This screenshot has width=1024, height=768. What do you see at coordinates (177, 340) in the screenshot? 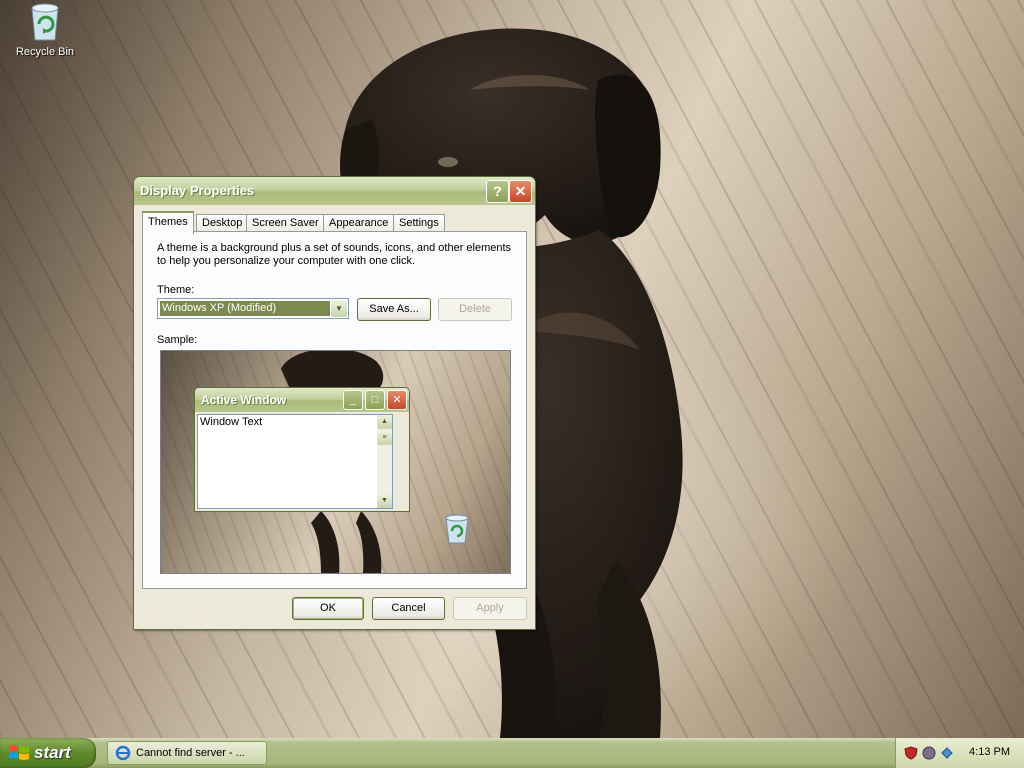
I see `sample-label: Sample:` at bounding box center [177, 340].